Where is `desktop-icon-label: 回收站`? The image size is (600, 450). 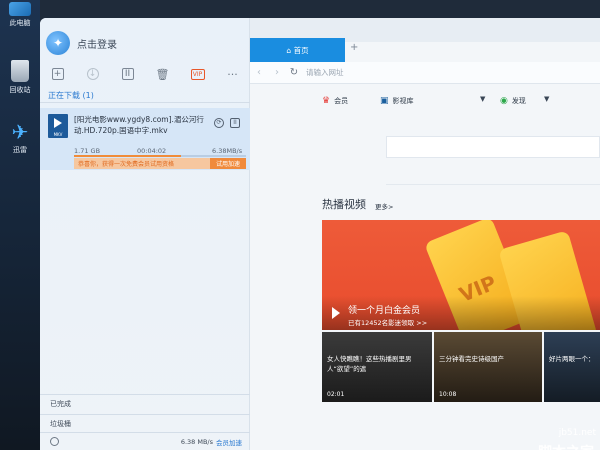 desktop-icon-label: 回收站 is located at coordinates (20, 90).